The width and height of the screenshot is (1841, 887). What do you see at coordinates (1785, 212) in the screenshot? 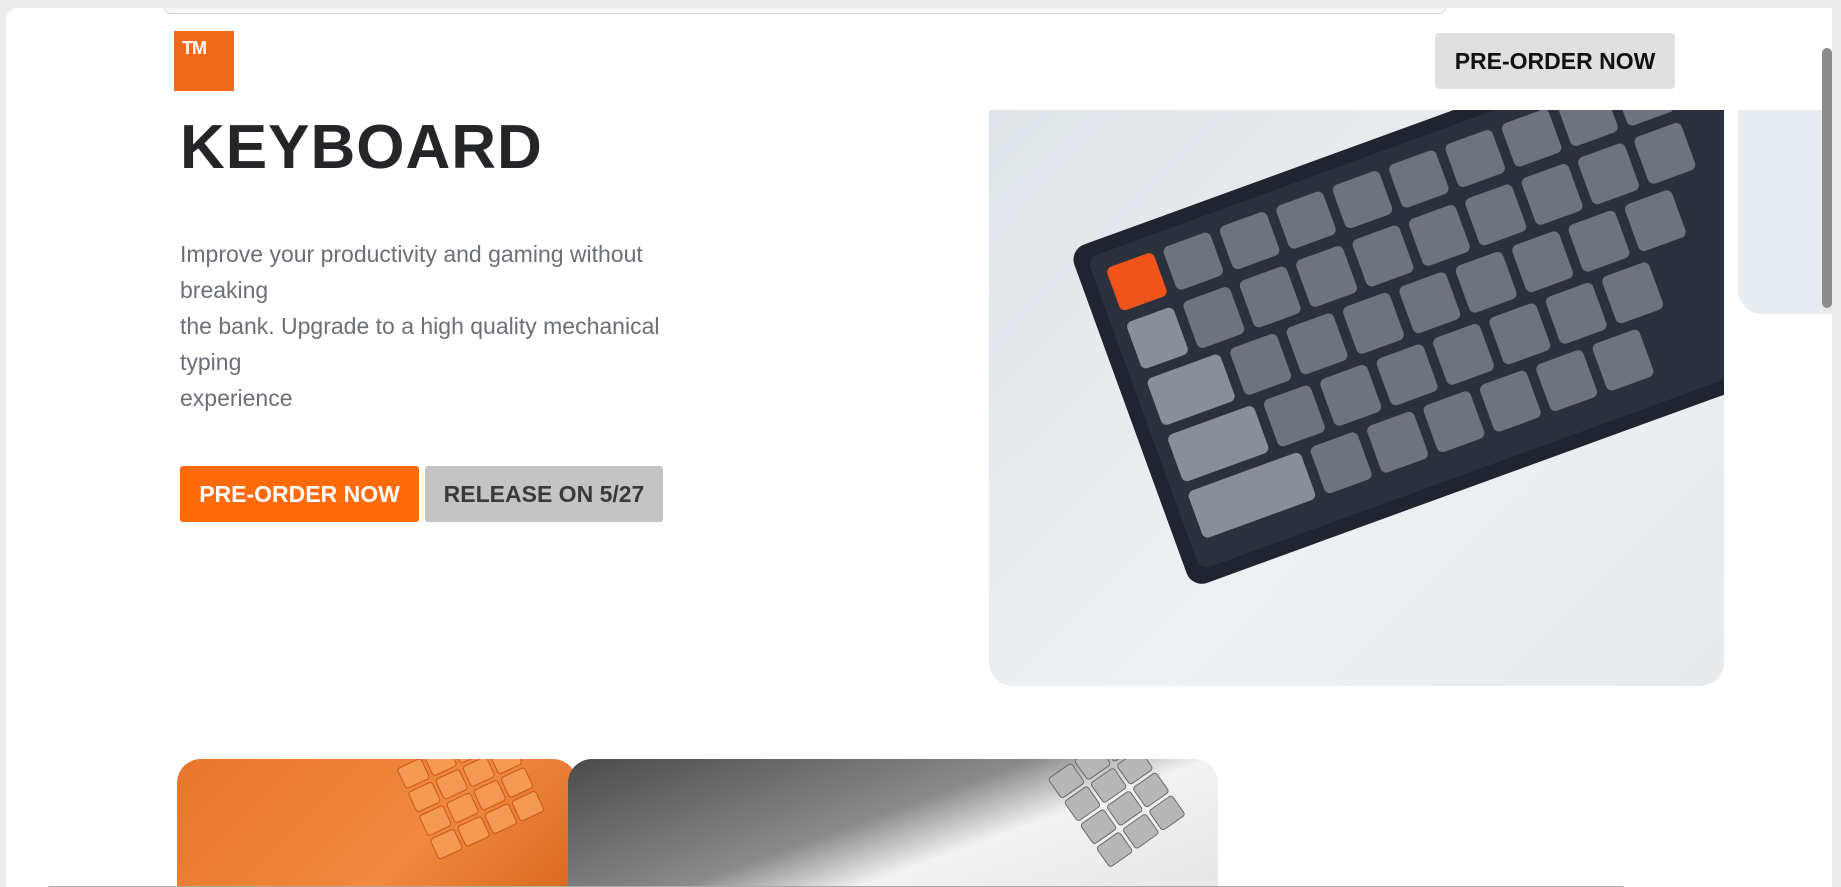
I see `carousel-next-card` at bounding box center [1785, 212].